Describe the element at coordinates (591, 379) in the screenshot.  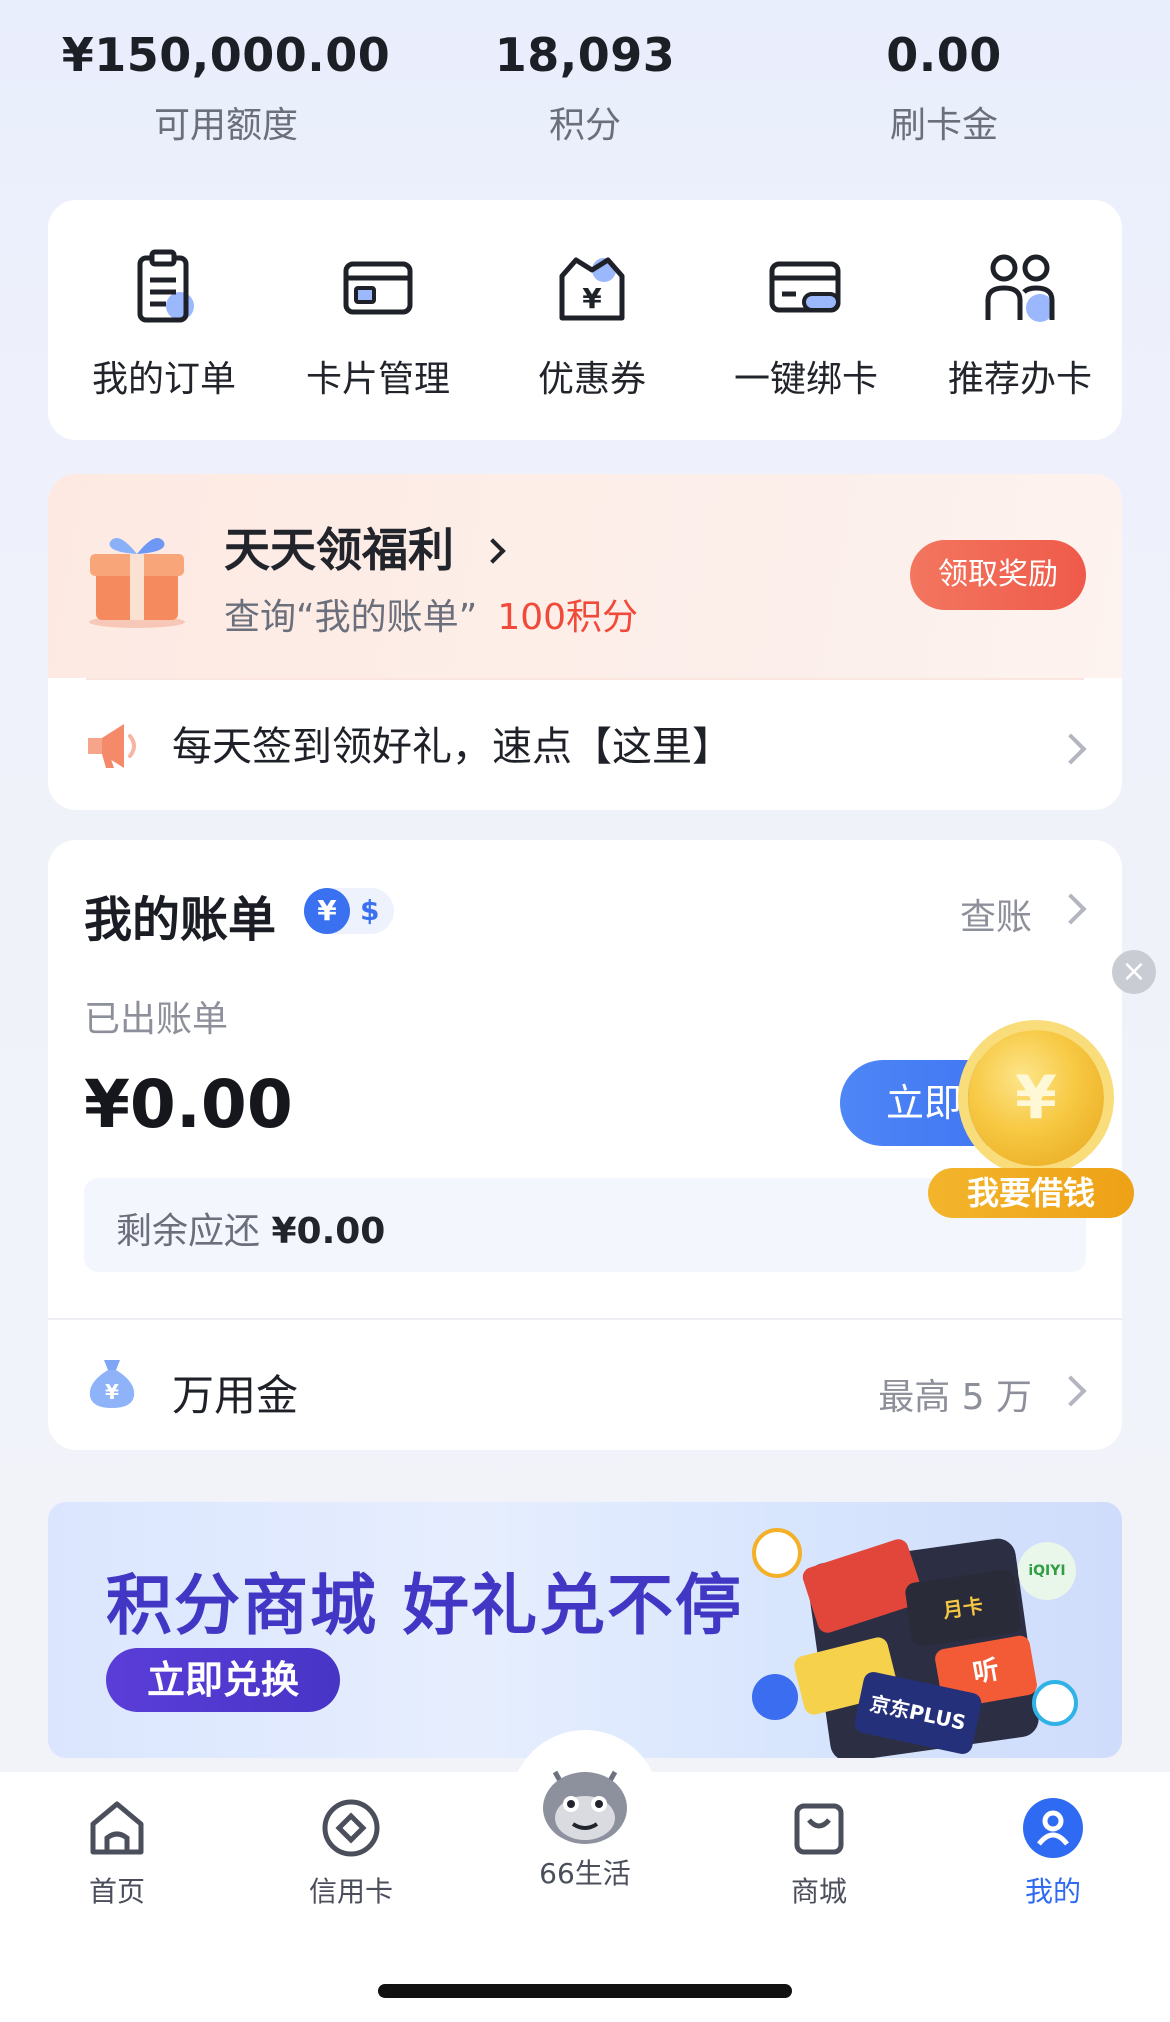
I see `action-label: 优惠券` at that location.